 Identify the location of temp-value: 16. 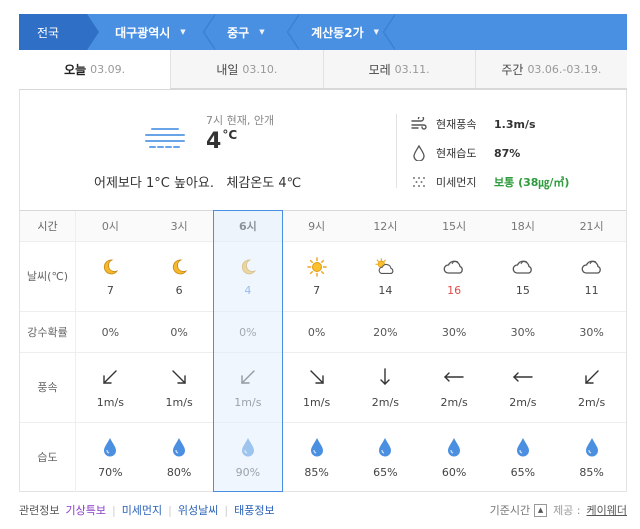
(454, 290).